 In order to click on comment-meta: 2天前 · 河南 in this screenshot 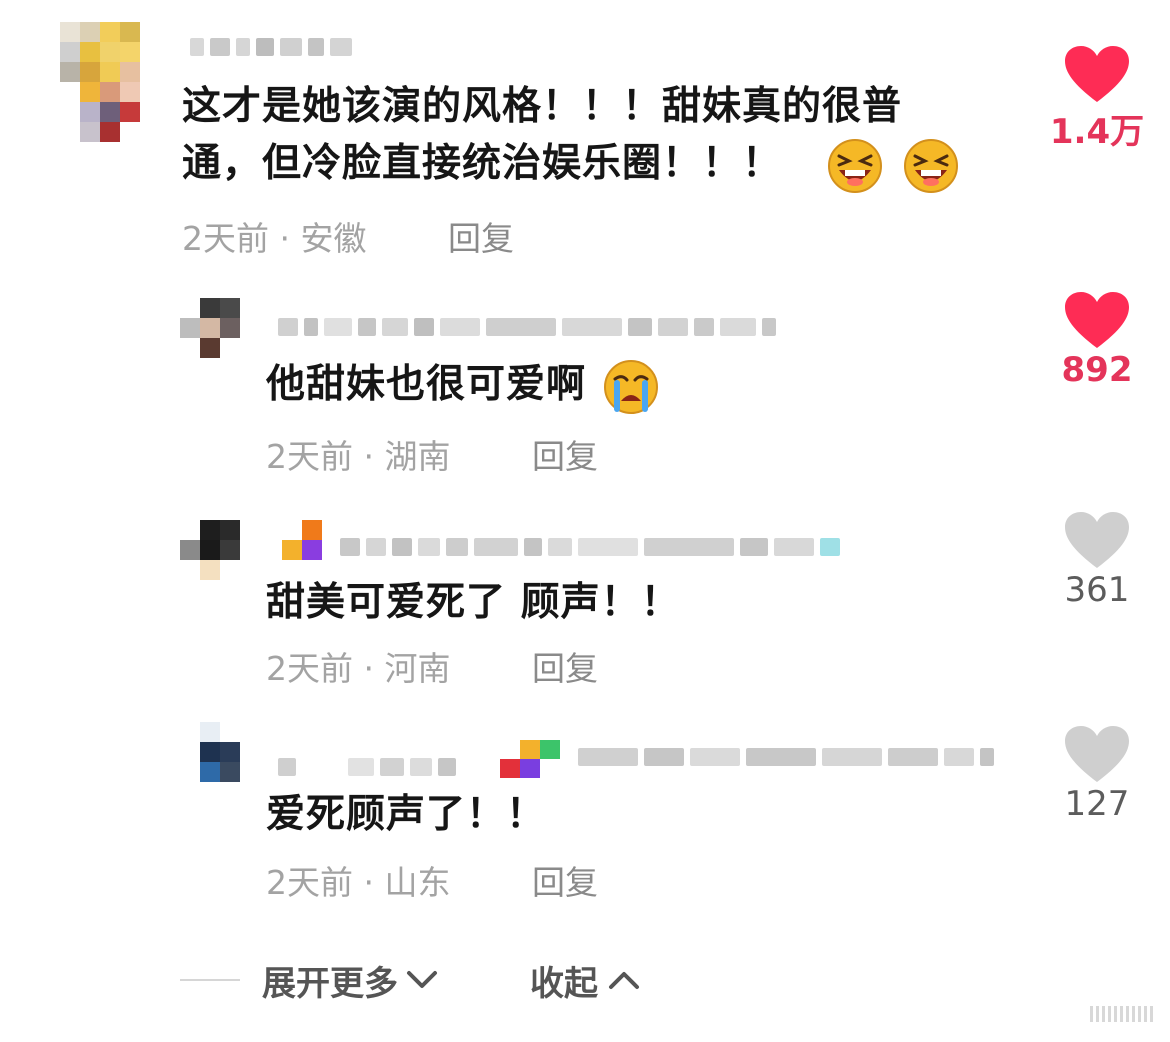, I will do `click(358, 666)`.